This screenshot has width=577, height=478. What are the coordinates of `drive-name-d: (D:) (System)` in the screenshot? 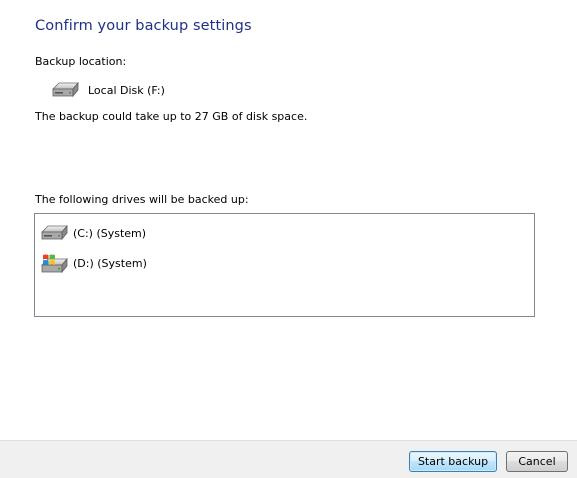 It's located at (110, 263).